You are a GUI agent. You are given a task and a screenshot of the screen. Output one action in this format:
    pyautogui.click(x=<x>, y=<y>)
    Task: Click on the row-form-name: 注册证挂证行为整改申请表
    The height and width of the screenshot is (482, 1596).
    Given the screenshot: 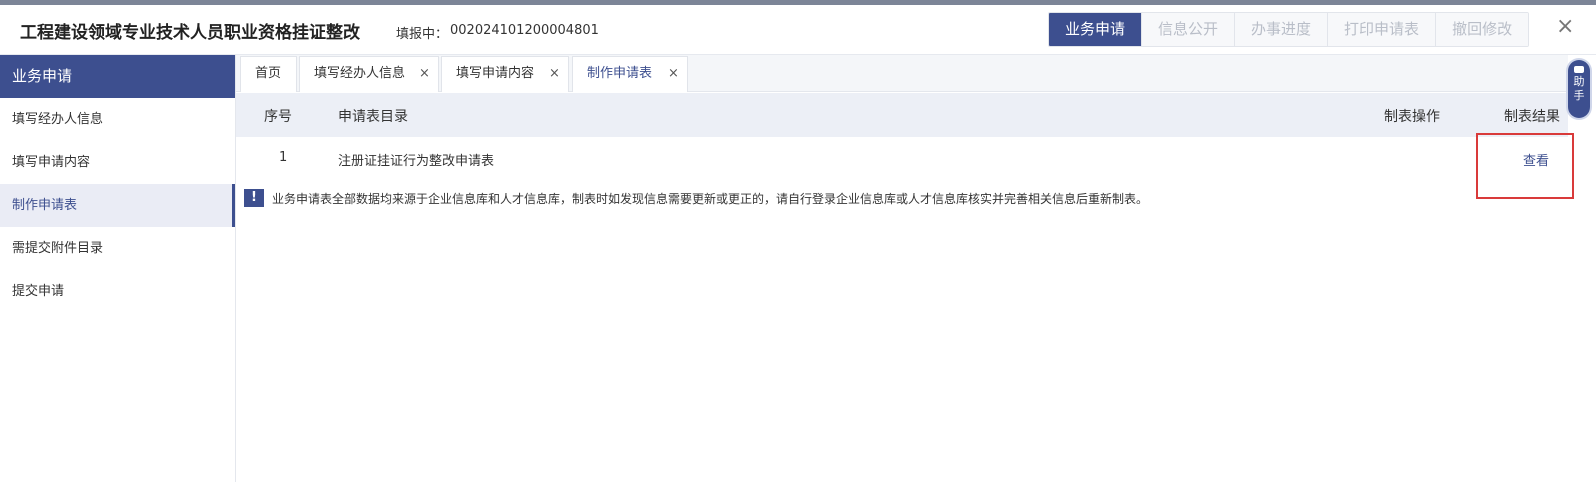 What is the action you would take?
    pyautogui.click(x=416, y=161)
    